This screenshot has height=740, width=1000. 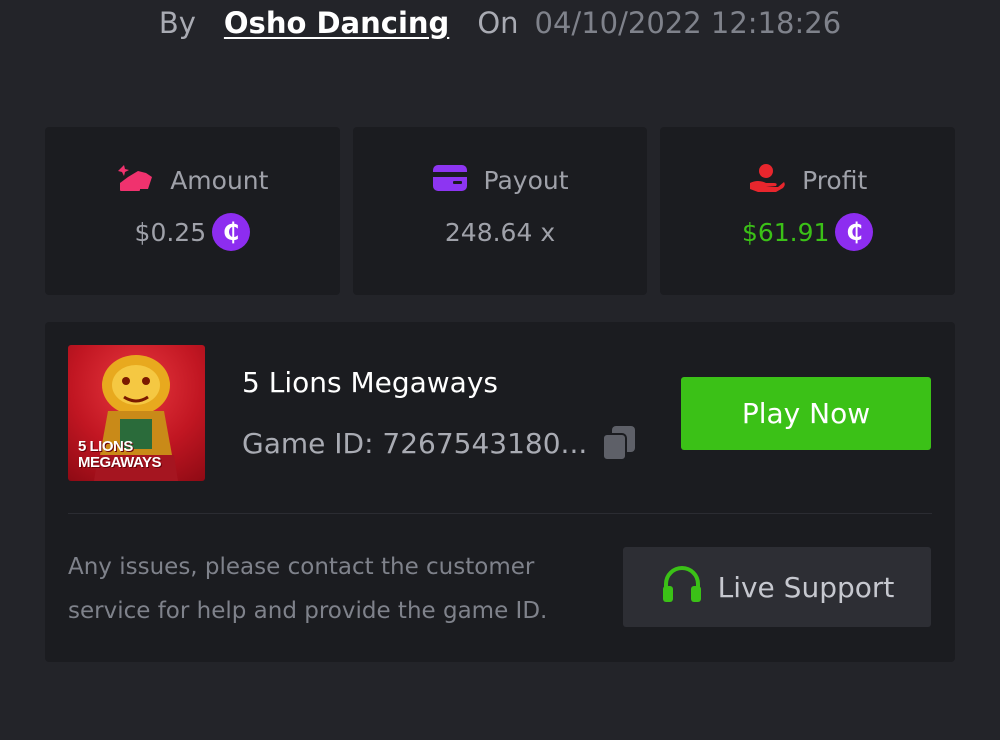 I want to click on profit-value-row: $61.91 ₵, so click(x=807, y=232).